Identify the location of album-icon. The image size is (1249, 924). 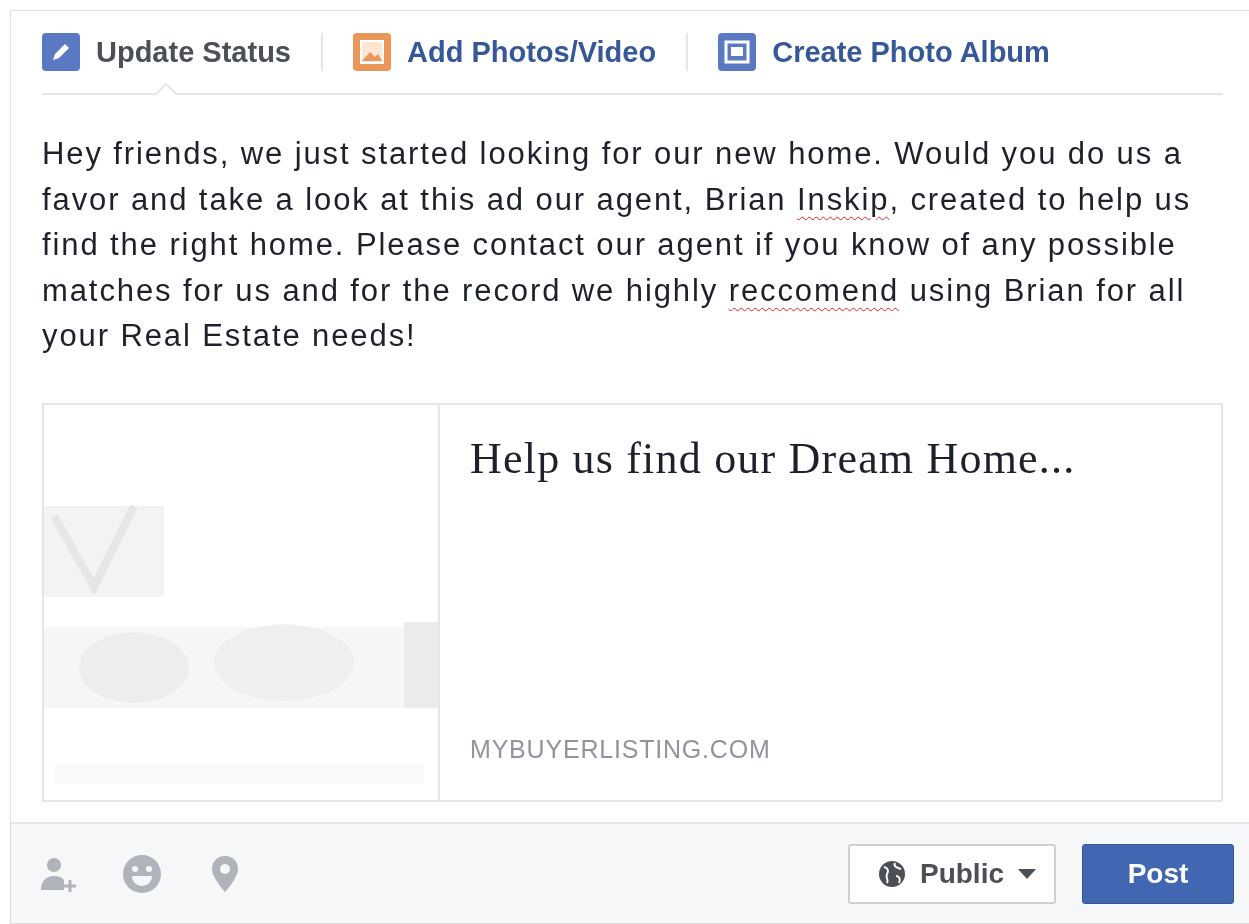
(737, 52).